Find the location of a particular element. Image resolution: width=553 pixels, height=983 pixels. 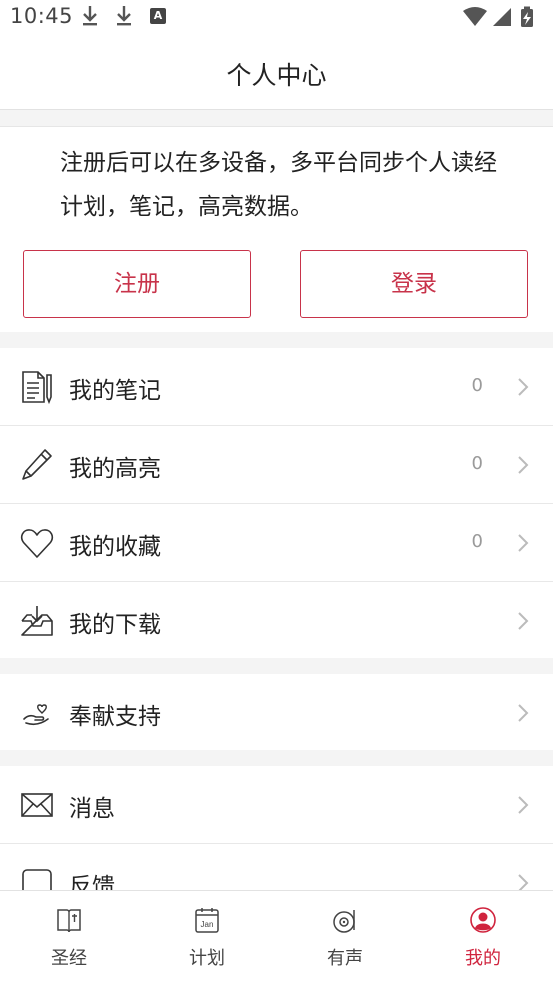

menu-group-support: 奉献支持 is located at coordinates (276, 712).